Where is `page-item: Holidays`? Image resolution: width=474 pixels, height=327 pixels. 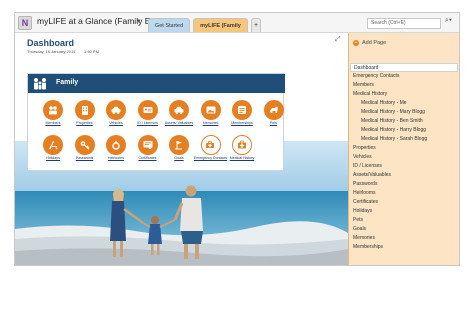 page-item: Holidays is located at coordinates (404, 211).